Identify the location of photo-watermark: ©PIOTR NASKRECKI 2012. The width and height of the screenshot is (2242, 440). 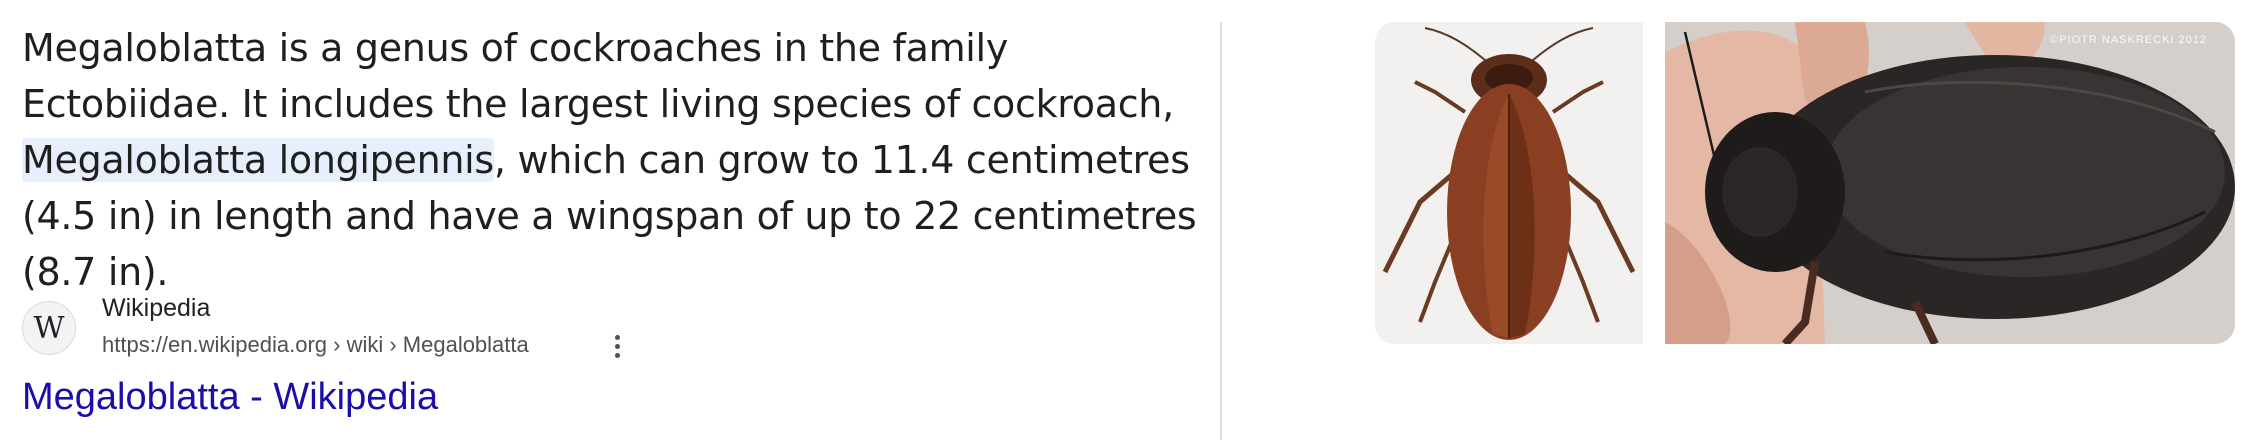
(2128, 40).